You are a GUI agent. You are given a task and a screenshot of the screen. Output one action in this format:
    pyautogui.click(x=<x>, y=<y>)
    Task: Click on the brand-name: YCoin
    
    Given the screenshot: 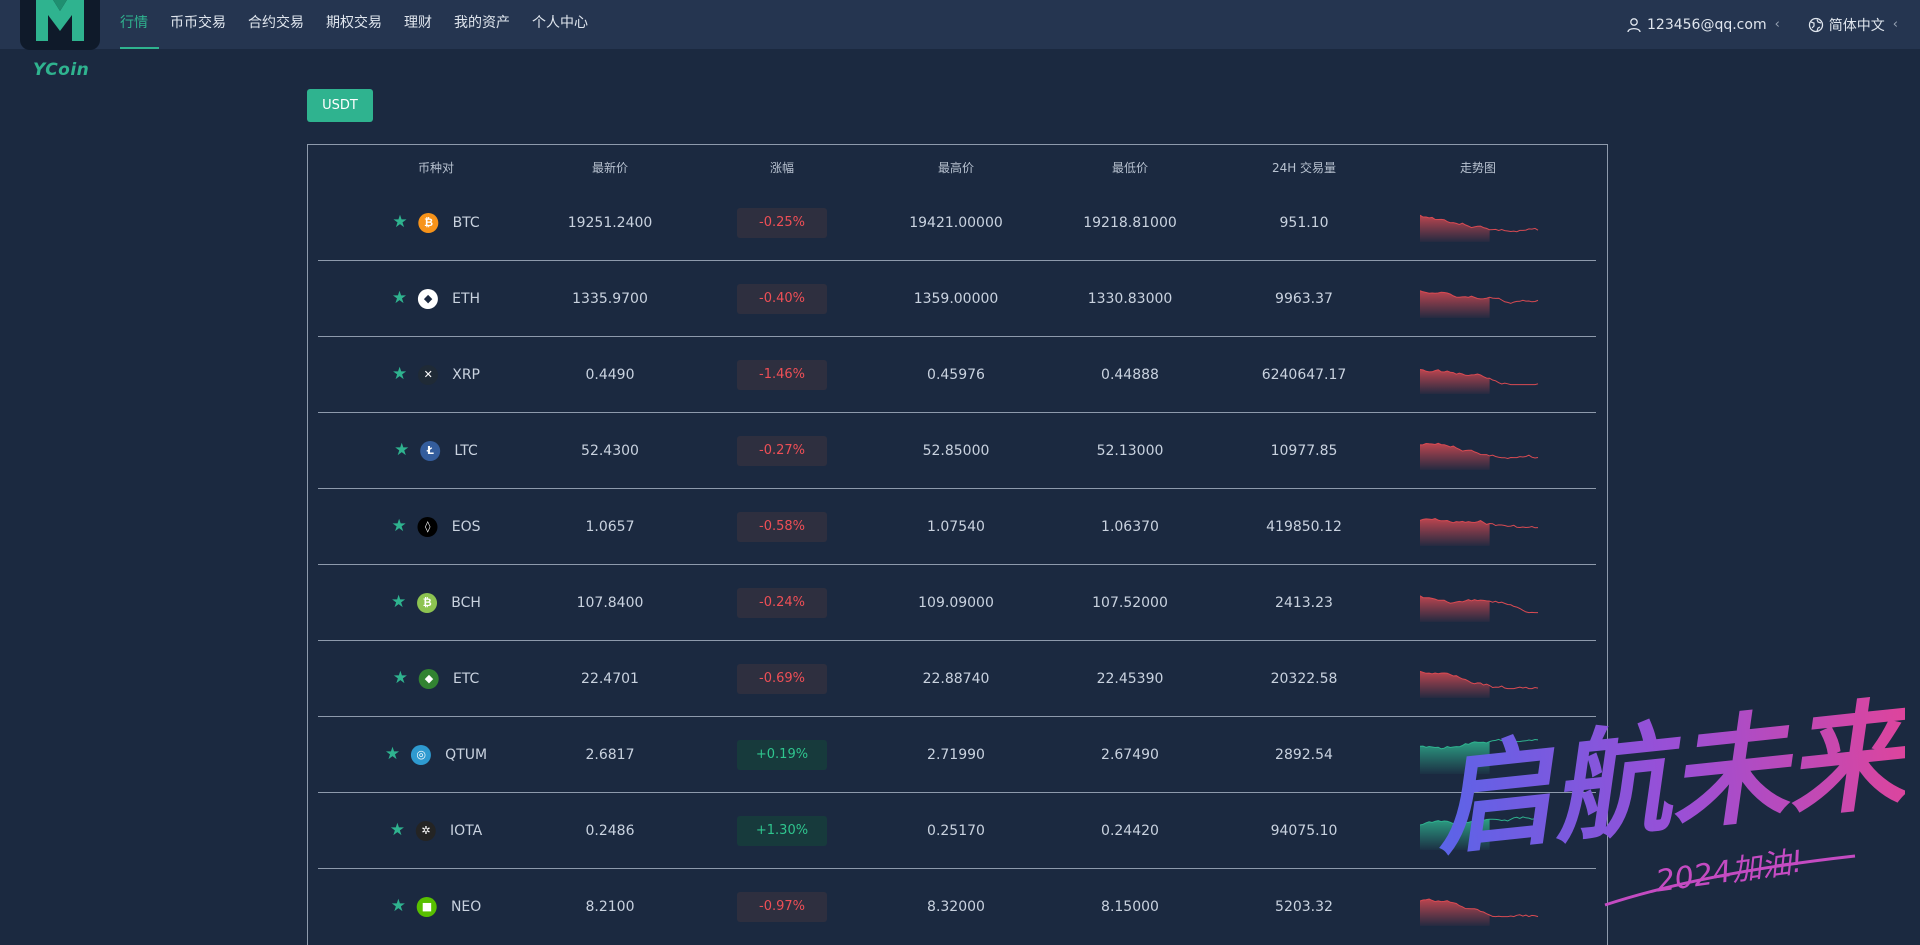 What is the action you would take?
    pyautogui.click(x=61, y=70)
    